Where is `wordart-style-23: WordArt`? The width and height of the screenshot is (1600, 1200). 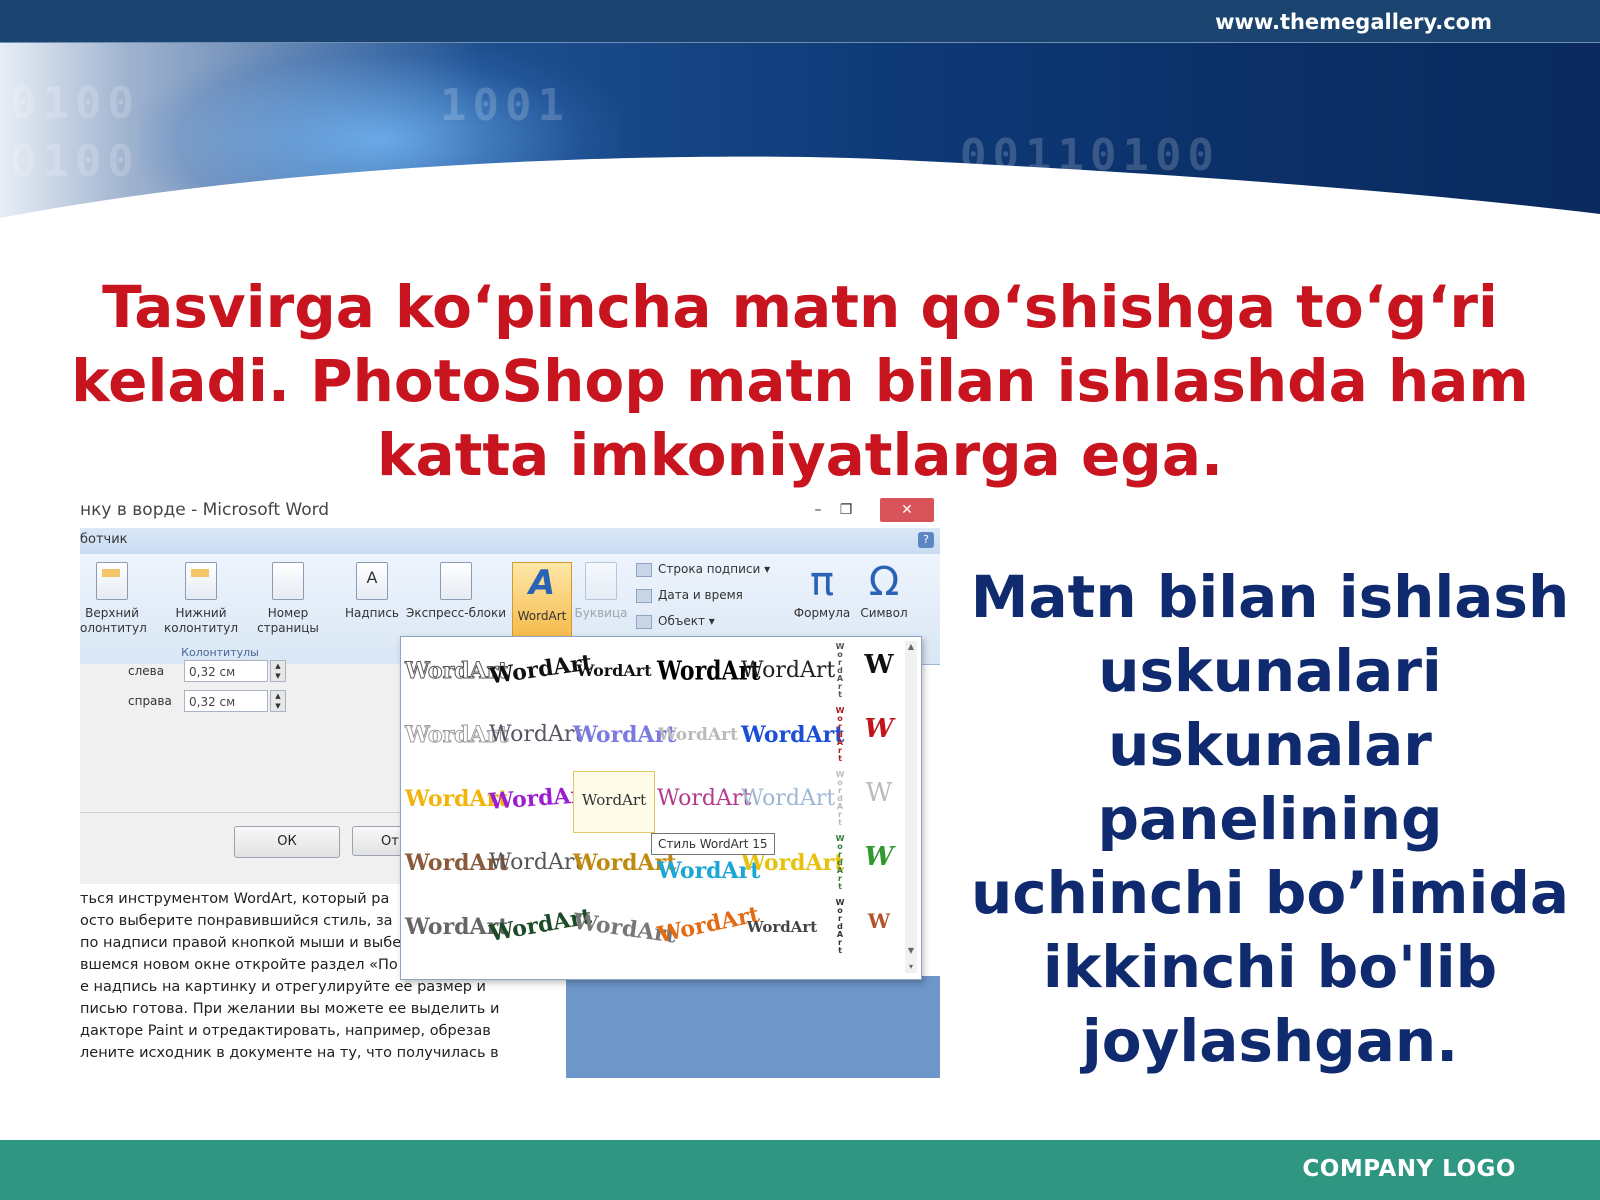
wordart-style-23: WordArt is located at coordinates (624, 927).